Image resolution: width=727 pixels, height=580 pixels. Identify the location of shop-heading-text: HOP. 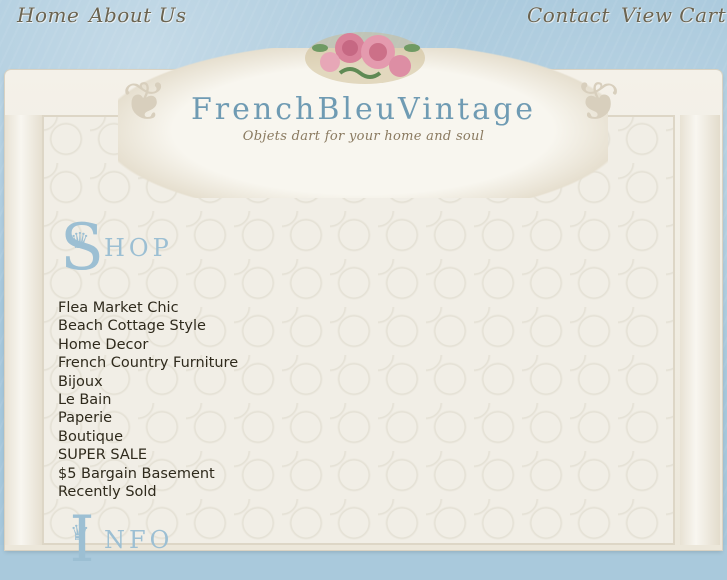
(138, 248).